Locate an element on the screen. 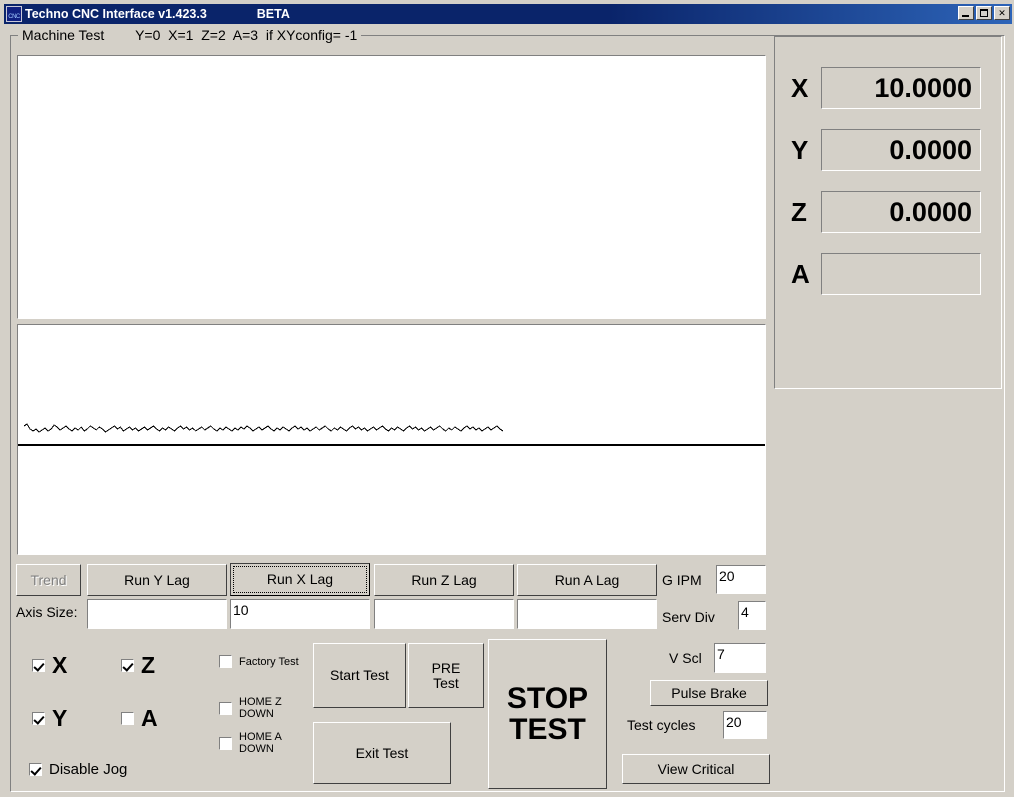  checkbox-axis-x: X is located at coordinates (49, 665).